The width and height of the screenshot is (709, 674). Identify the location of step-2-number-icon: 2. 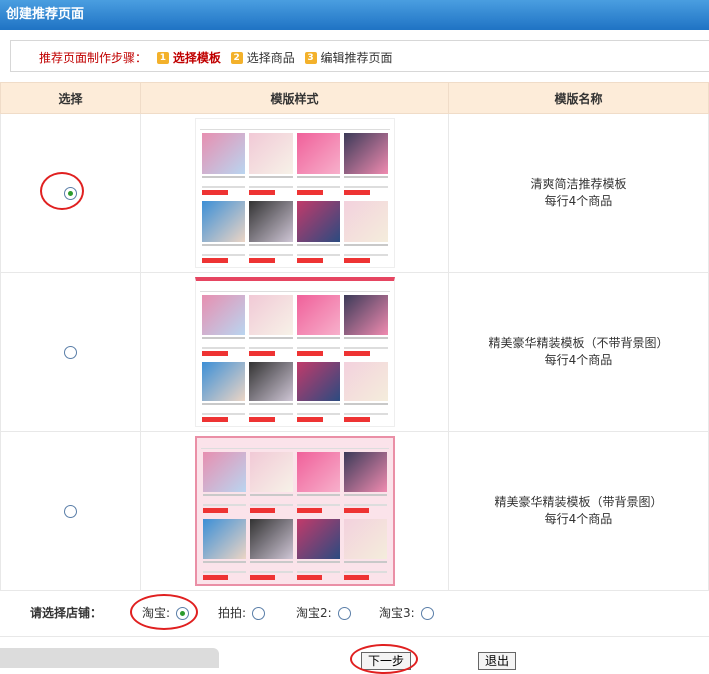
(236, 57).